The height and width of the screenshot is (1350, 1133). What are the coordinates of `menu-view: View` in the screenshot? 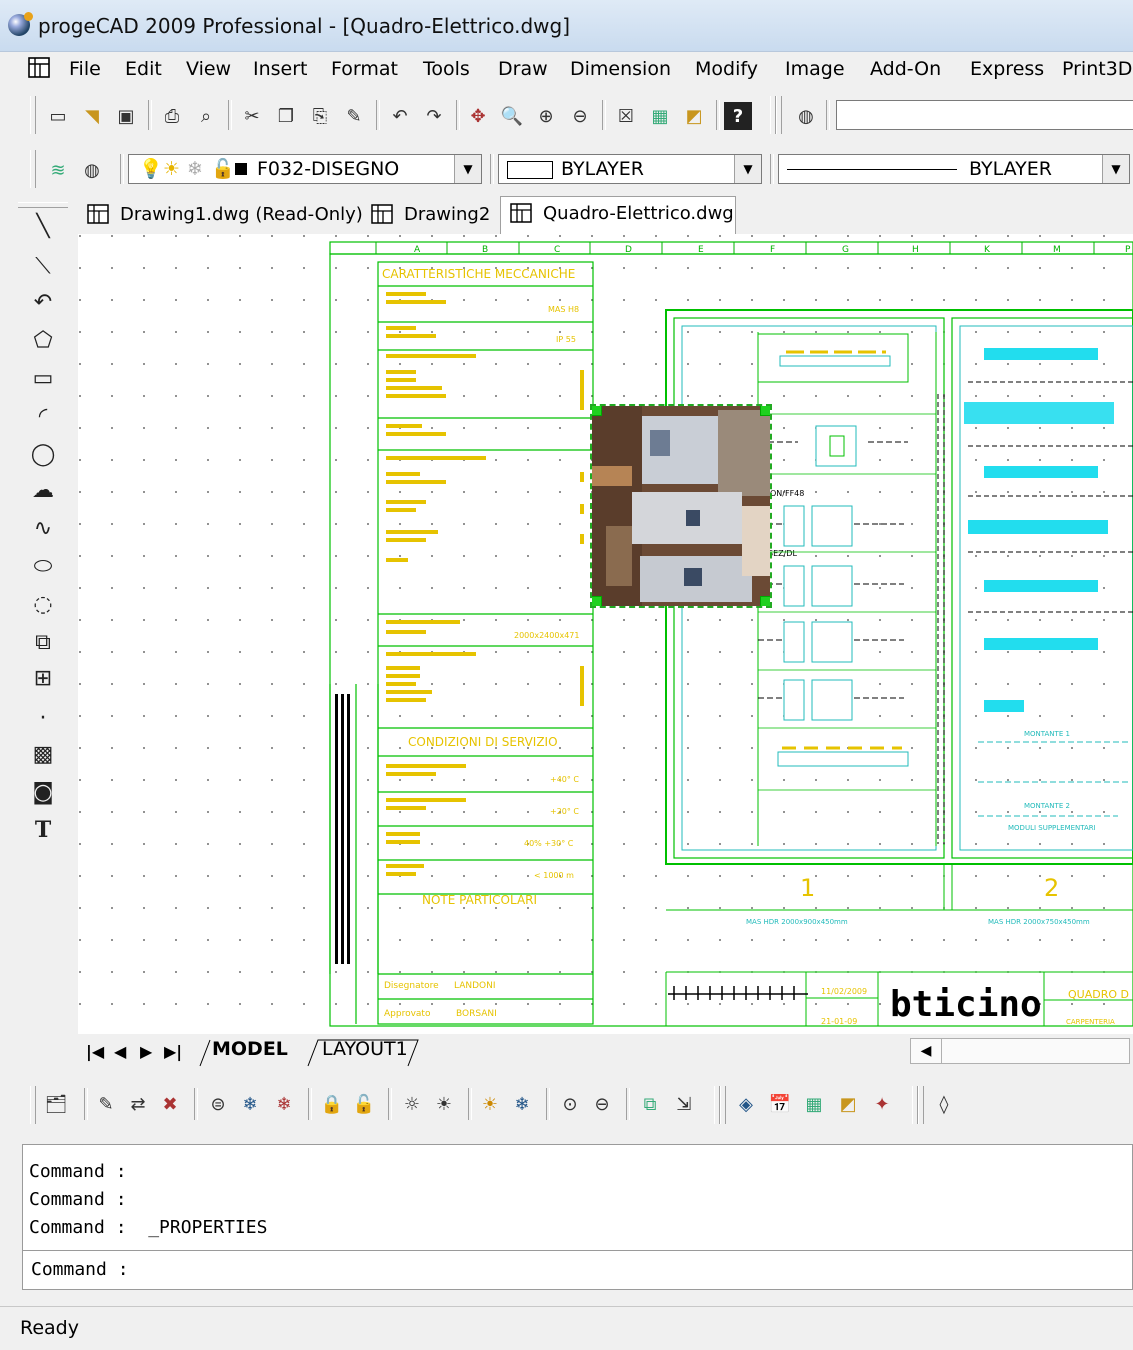 It's located at (208, 69).